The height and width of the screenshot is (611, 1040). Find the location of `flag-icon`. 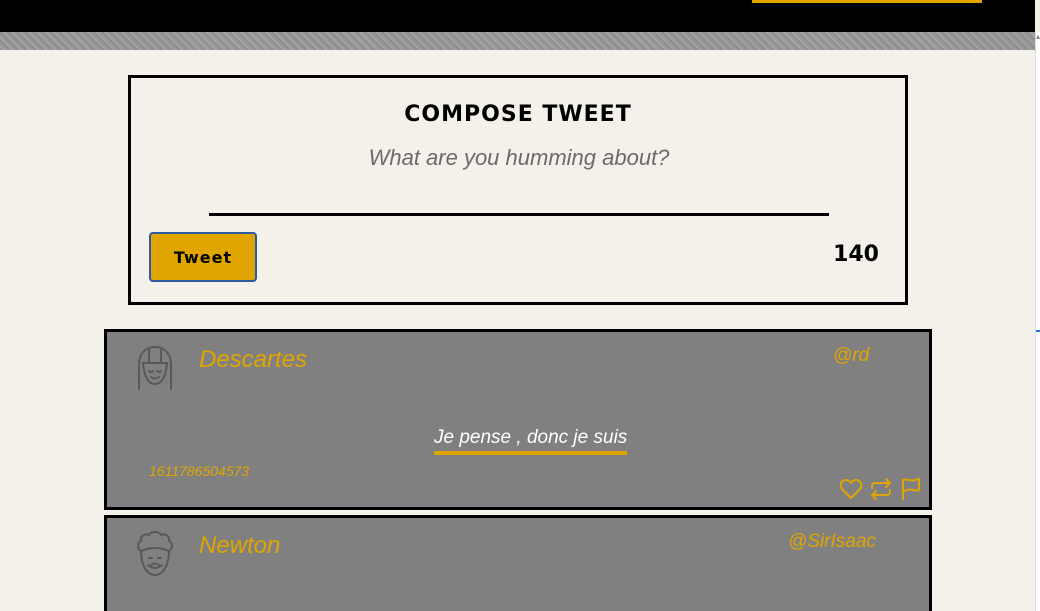

flag-icon is located at coordinates (911, 489).